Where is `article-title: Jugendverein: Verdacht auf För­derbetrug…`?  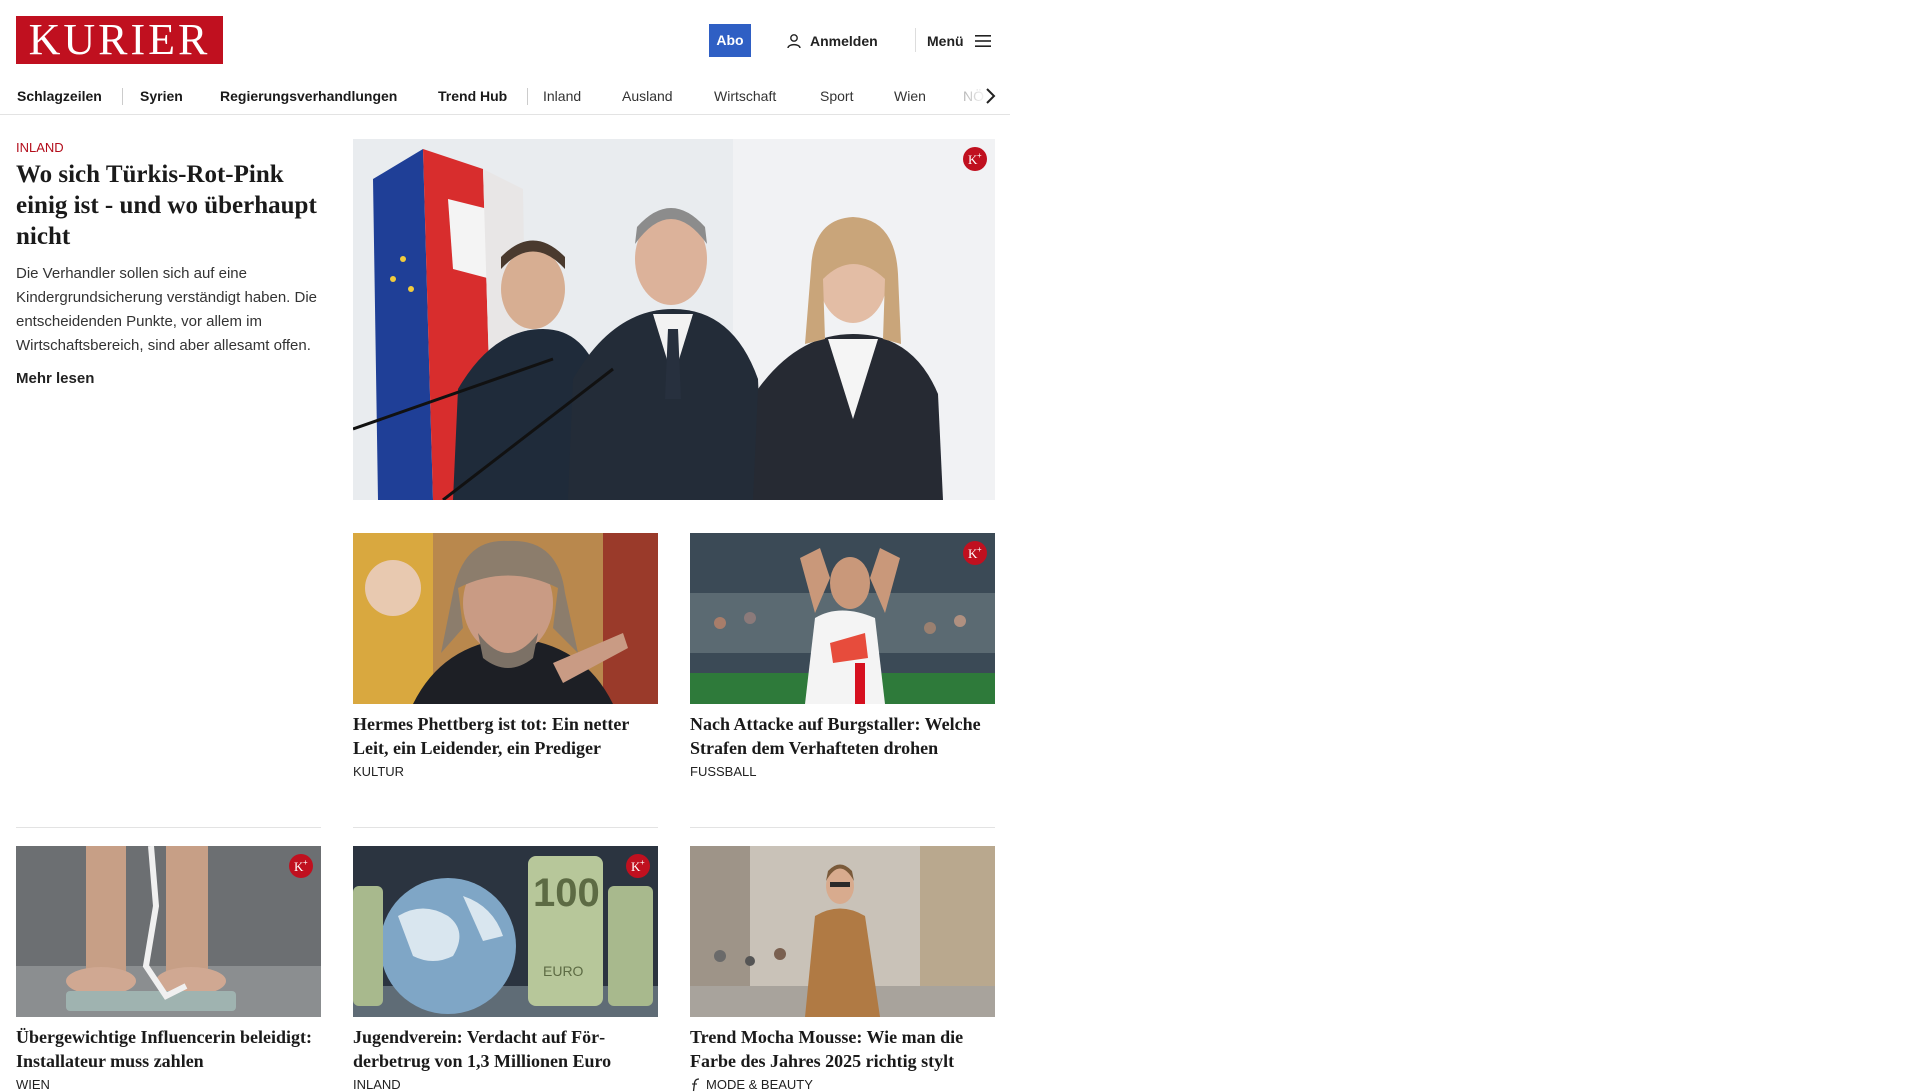
article-title: Jugendverein: Verdacht auf För­derbetrug… is located at coordinates (505, 1049).